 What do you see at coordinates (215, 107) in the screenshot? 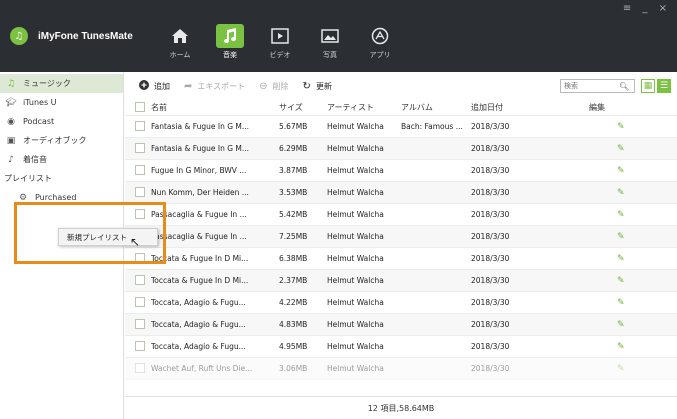
I see `header-name: 名前` at bounding box center [215, 107].